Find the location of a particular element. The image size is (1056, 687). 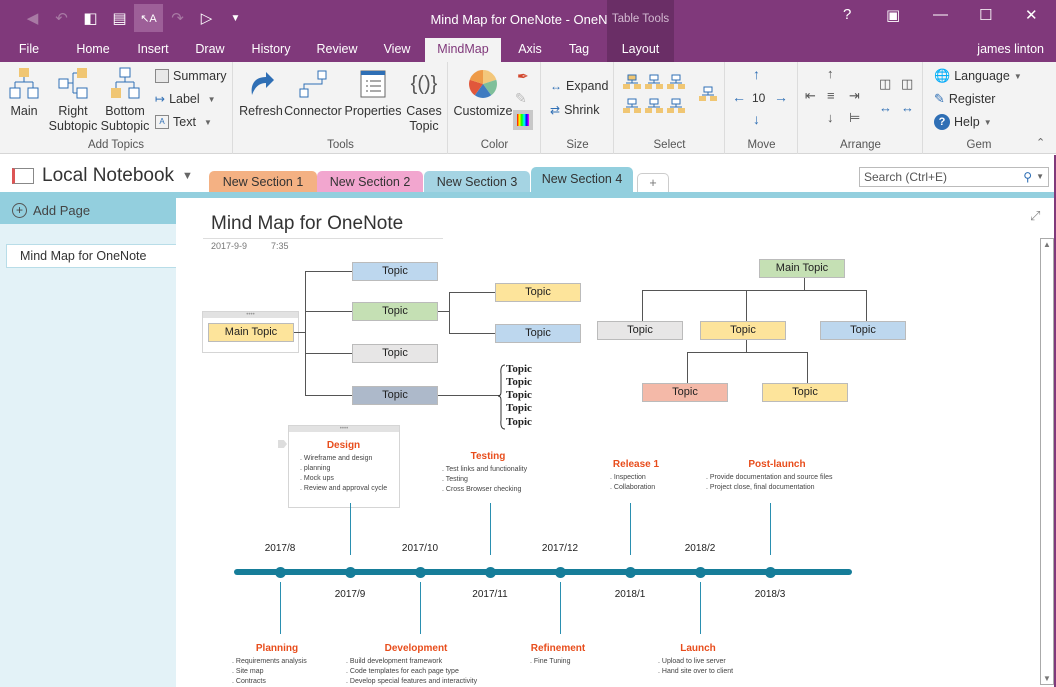

tab-insert: Insert is located at coordinates (153, 50).